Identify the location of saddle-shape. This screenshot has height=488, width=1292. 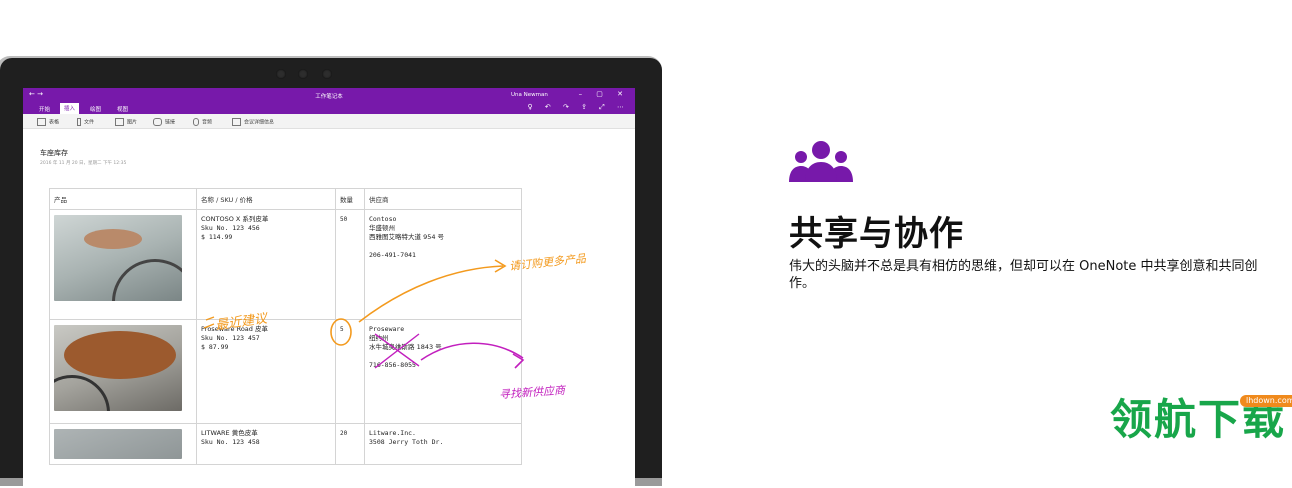
(120, 355).